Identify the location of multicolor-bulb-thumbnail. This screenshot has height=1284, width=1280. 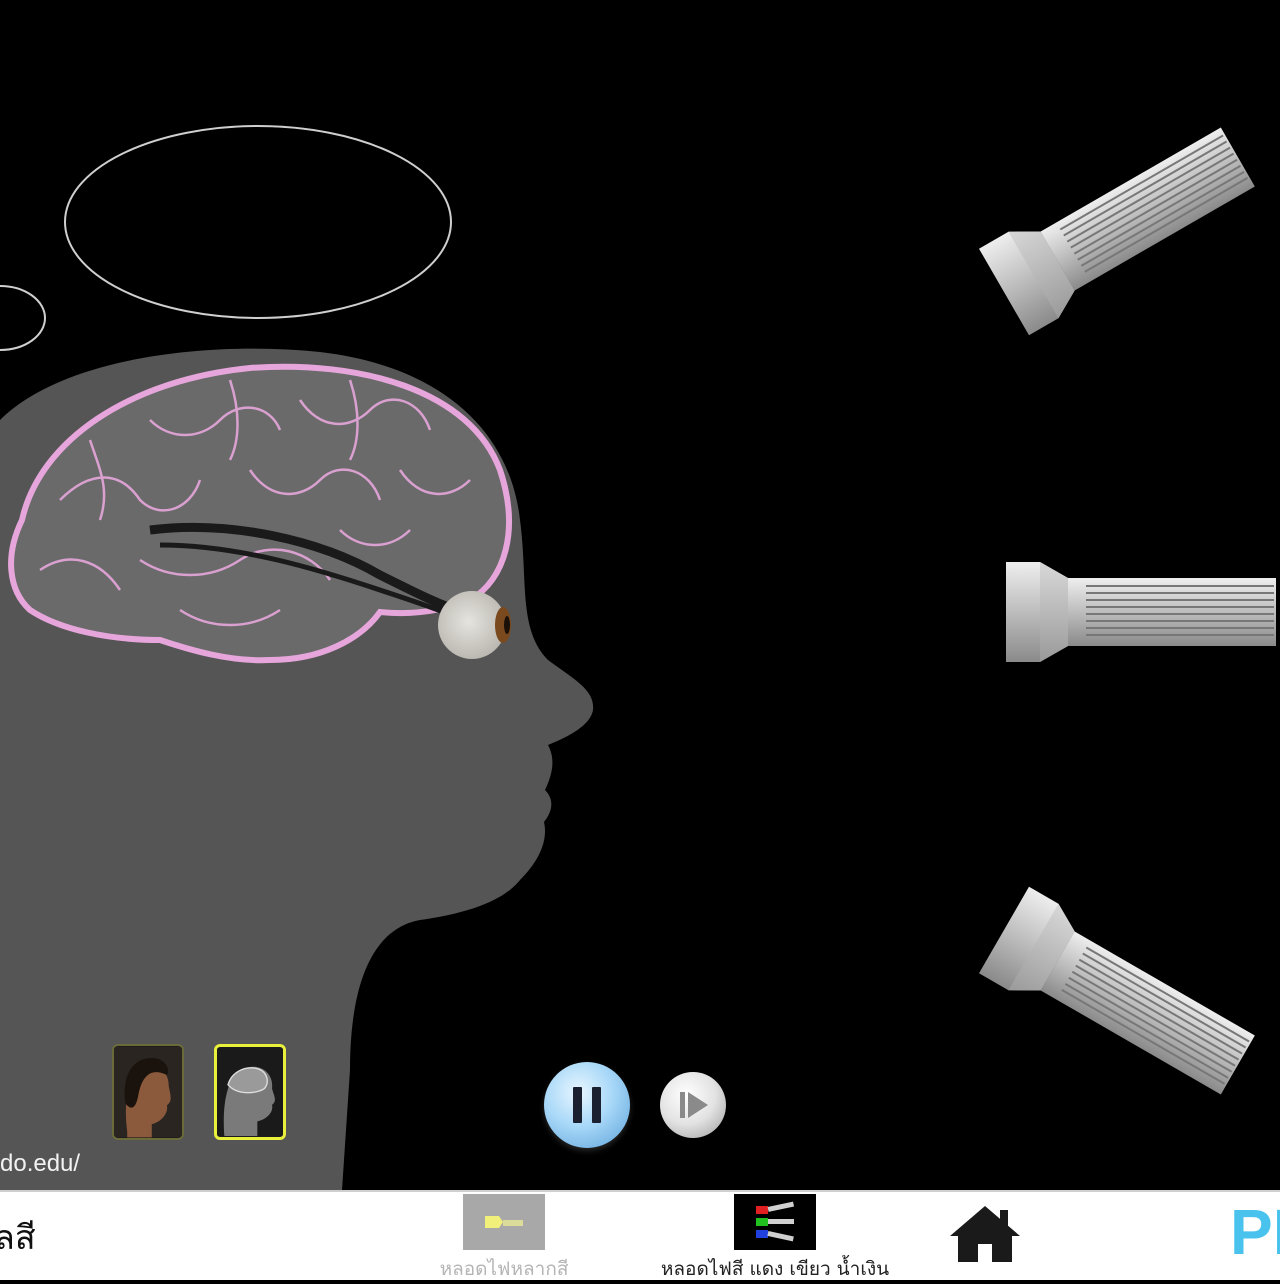
(504, 1222).